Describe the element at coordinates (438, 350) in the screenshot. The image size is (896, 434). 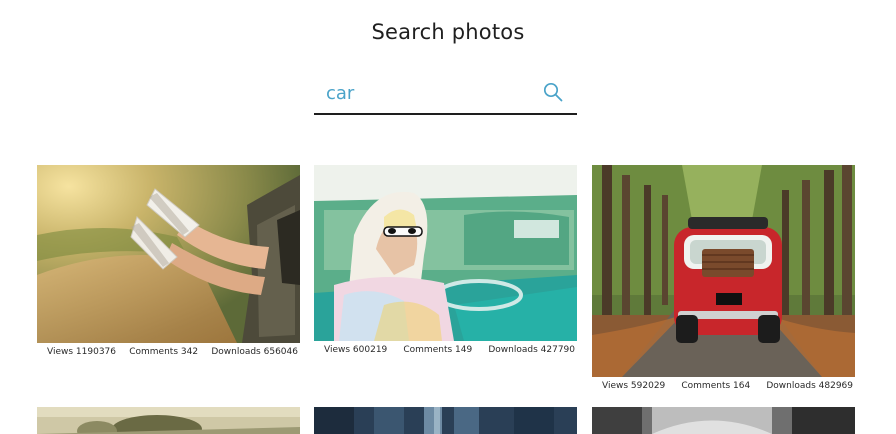
I see `comments-stat: Comments 149` at that location.